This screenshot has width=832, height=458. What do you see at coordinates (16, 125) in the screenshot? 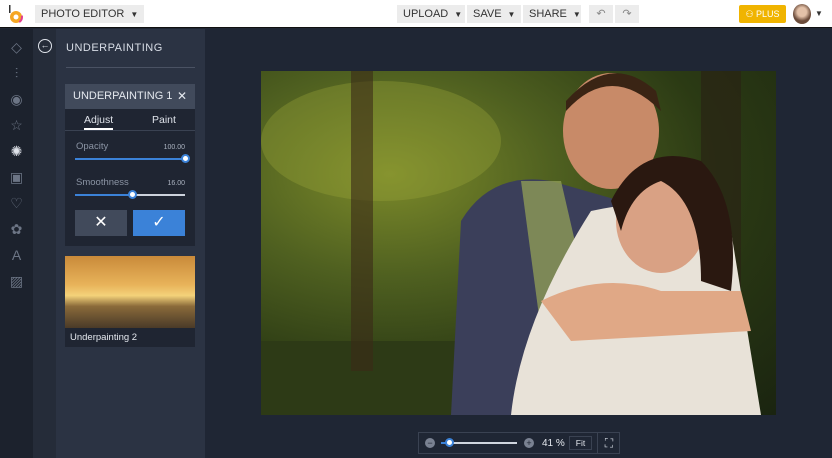
I see `star-icon: ☆` at bounding box center [16, 125].